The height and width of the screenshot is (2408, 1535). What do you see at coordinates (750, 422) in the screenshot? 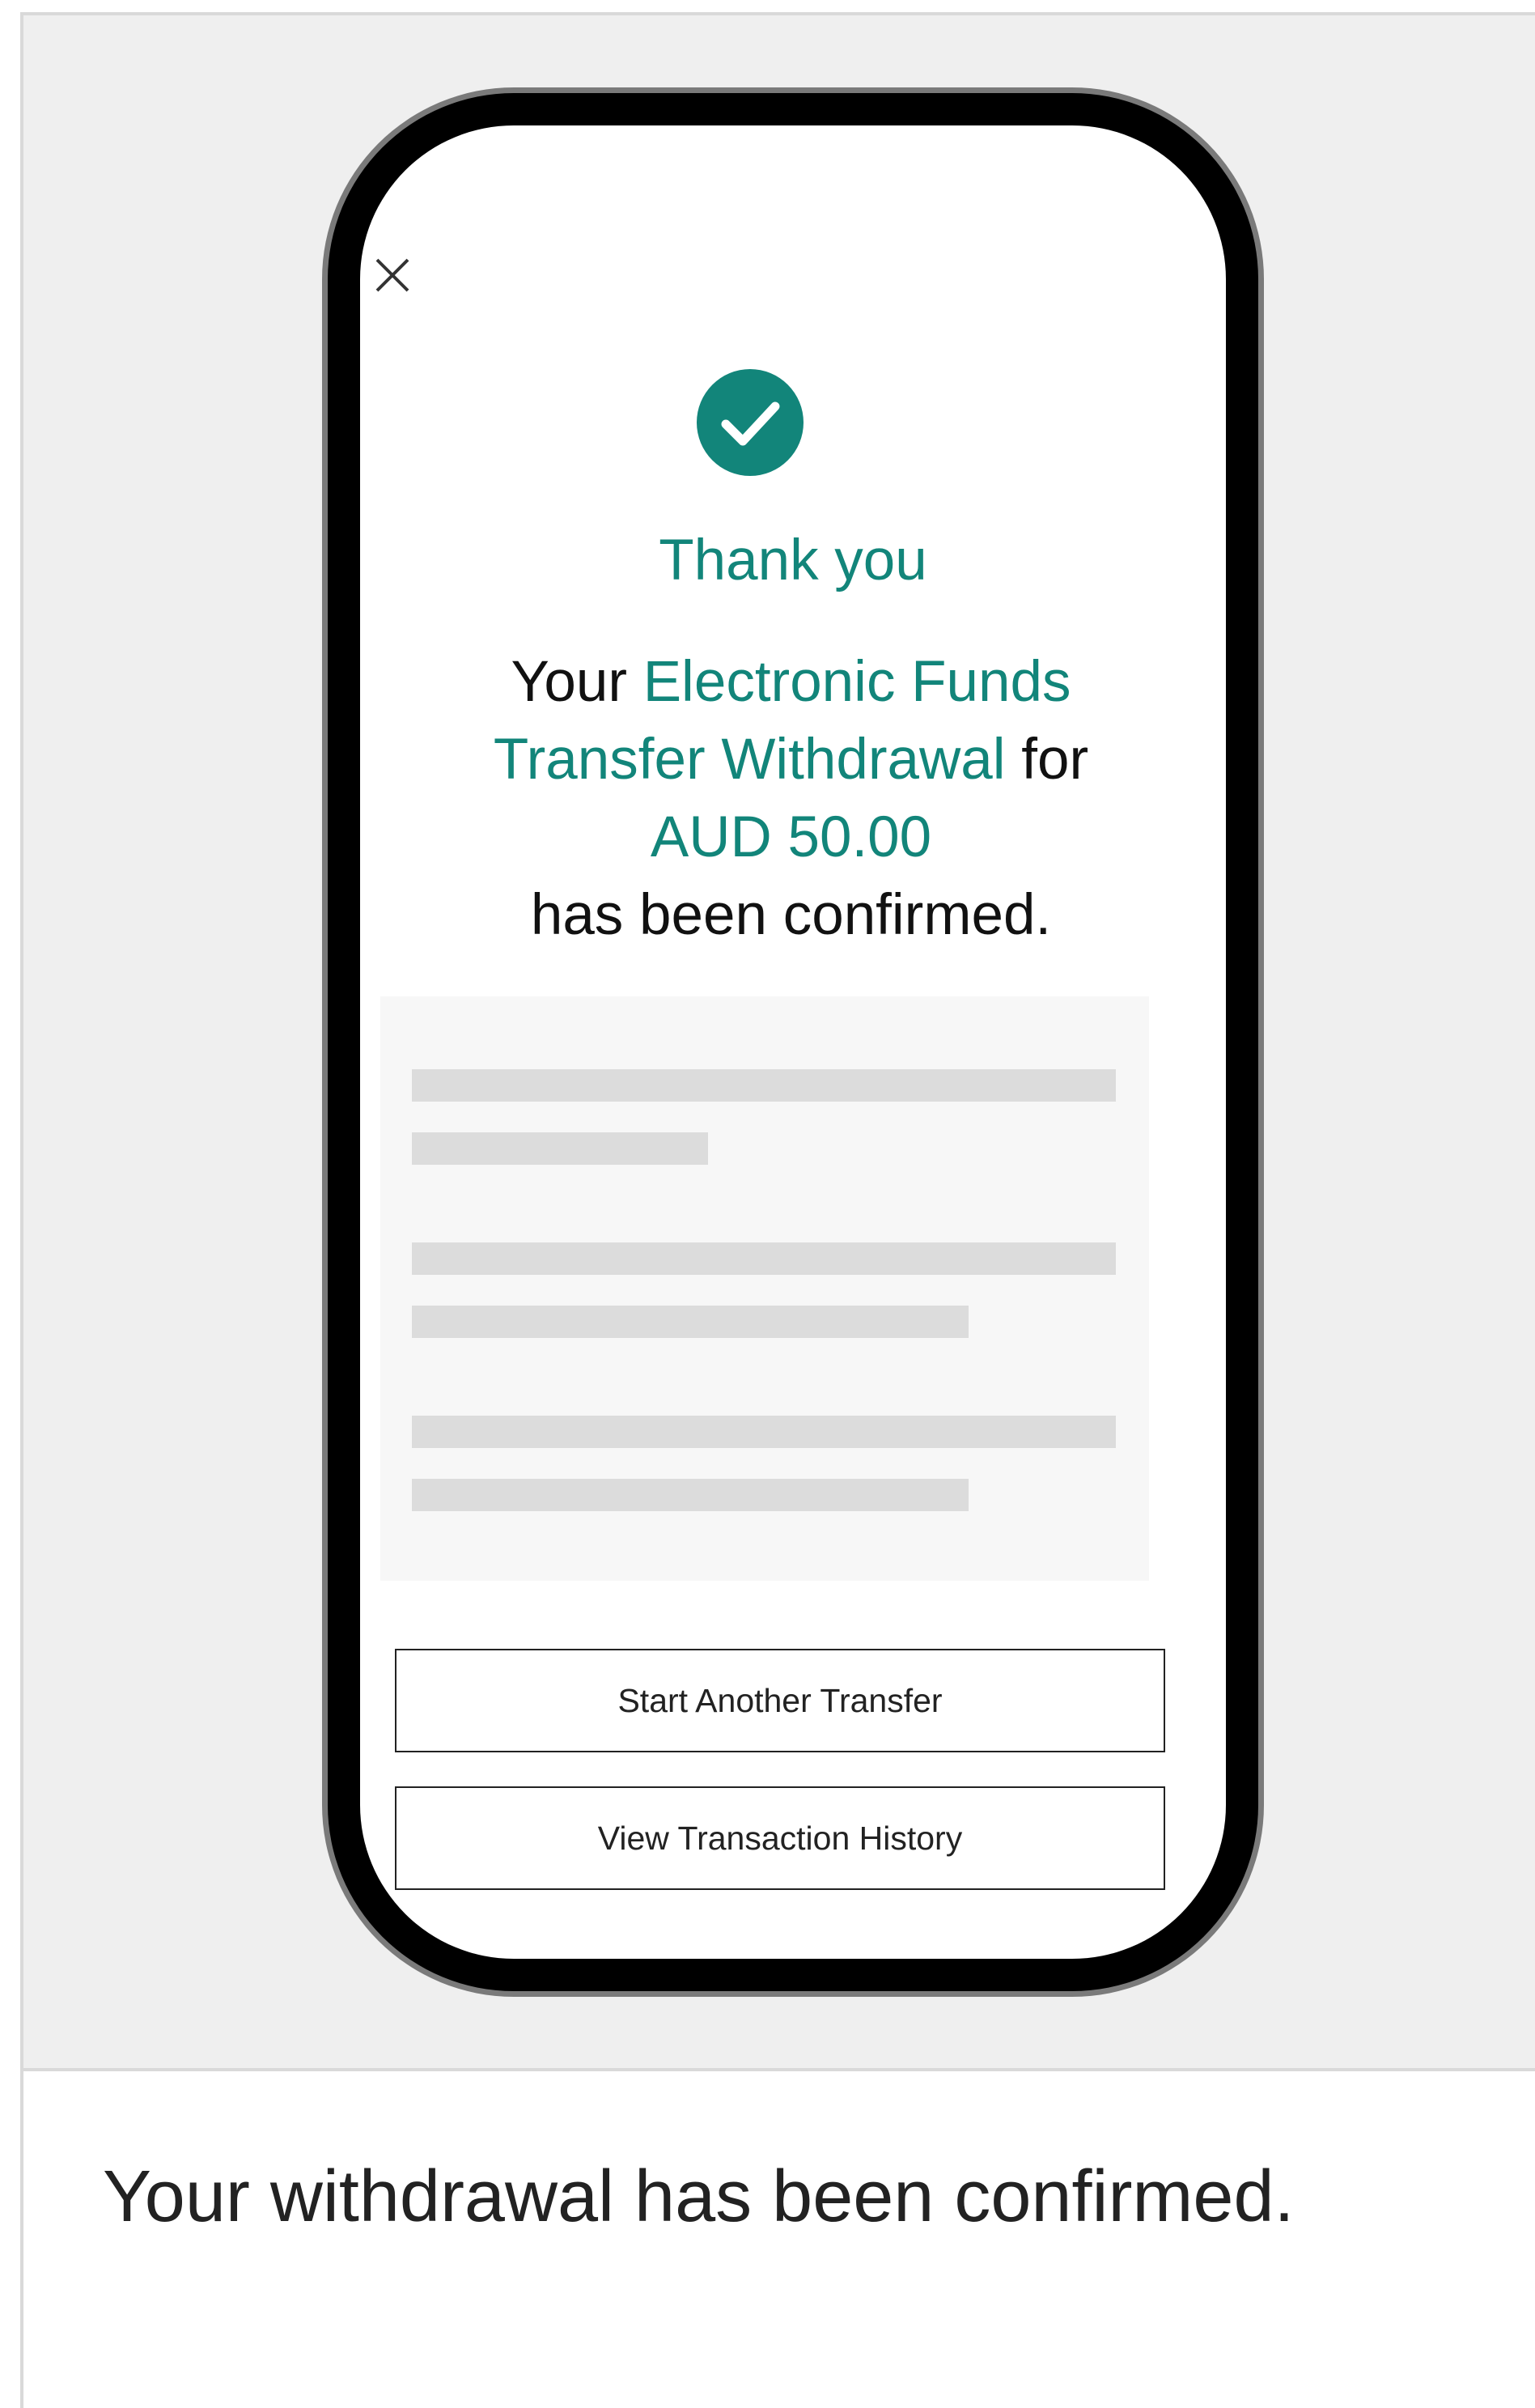
I see `check-circle-icon` at bounding box center [750, 422].